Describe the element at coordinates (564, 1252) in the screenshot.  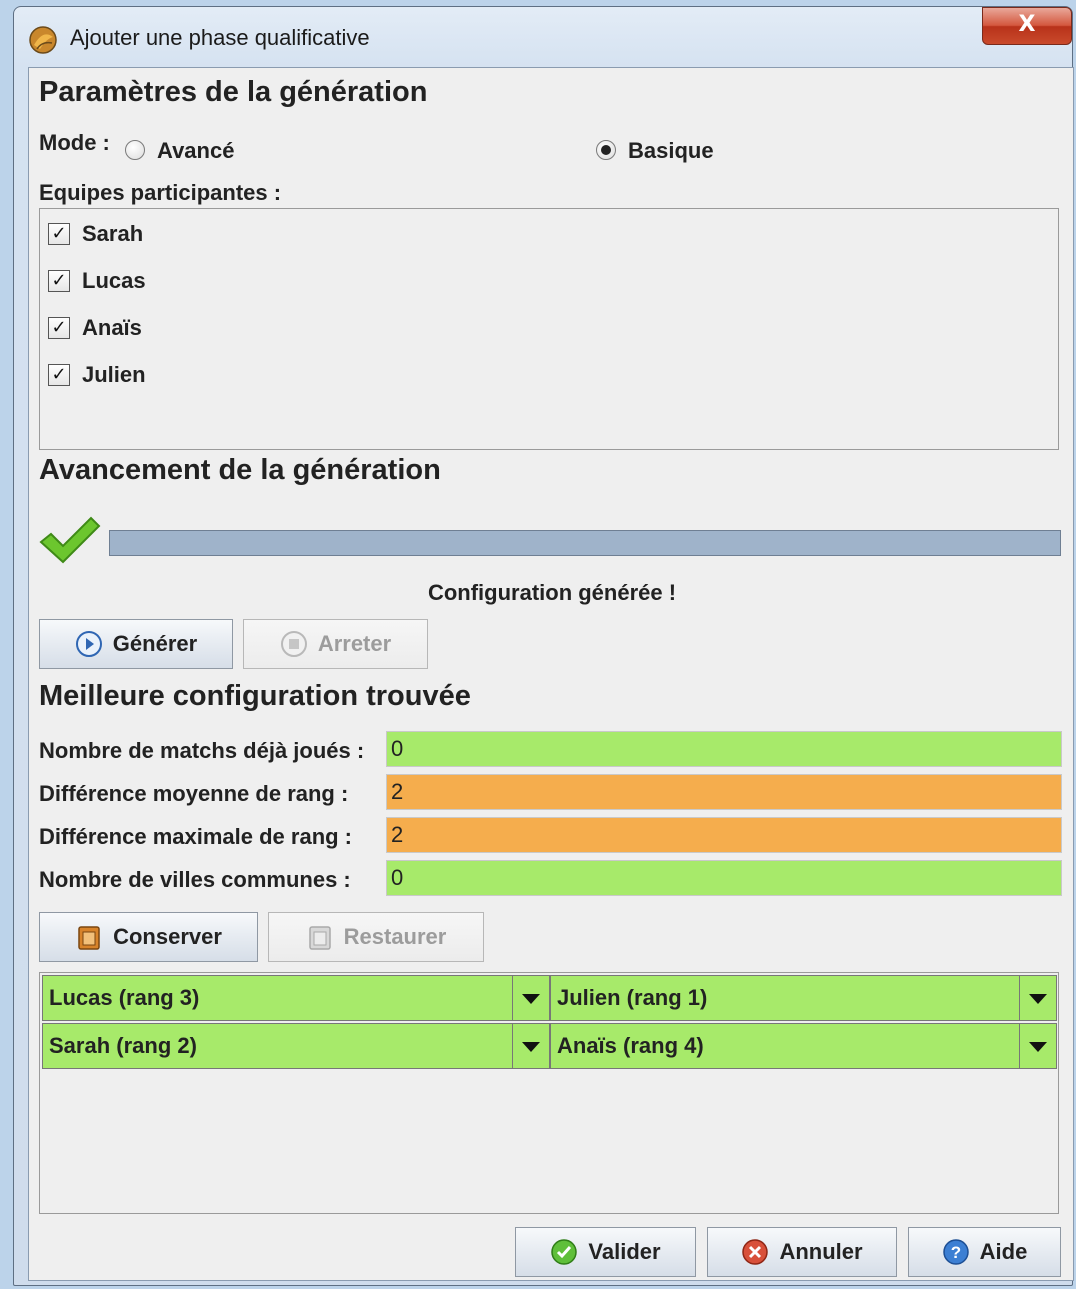
I see `check-circle-icon` at that location.